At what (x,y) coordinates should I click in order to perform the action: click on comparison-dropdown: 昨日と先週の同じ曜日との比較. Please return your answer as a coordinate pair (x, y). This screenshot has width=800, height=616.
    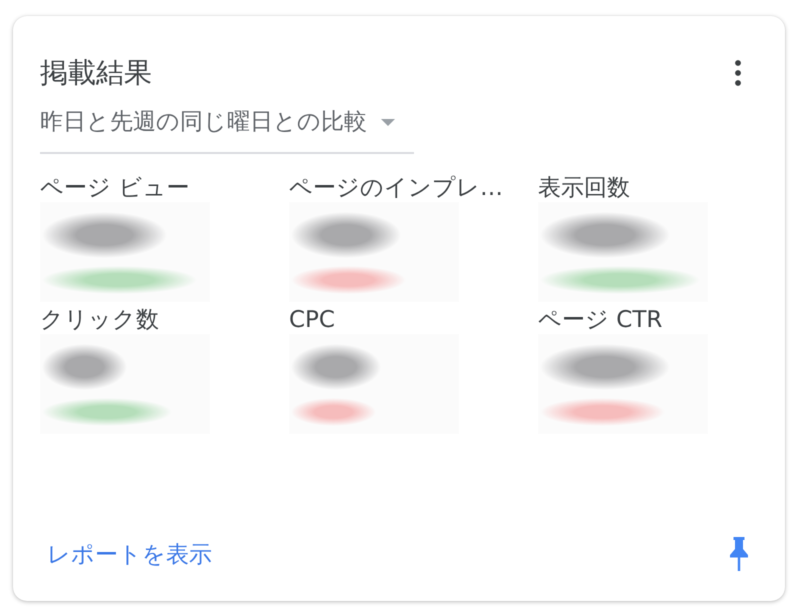
    Looking at the image, I should click on (227, 130).